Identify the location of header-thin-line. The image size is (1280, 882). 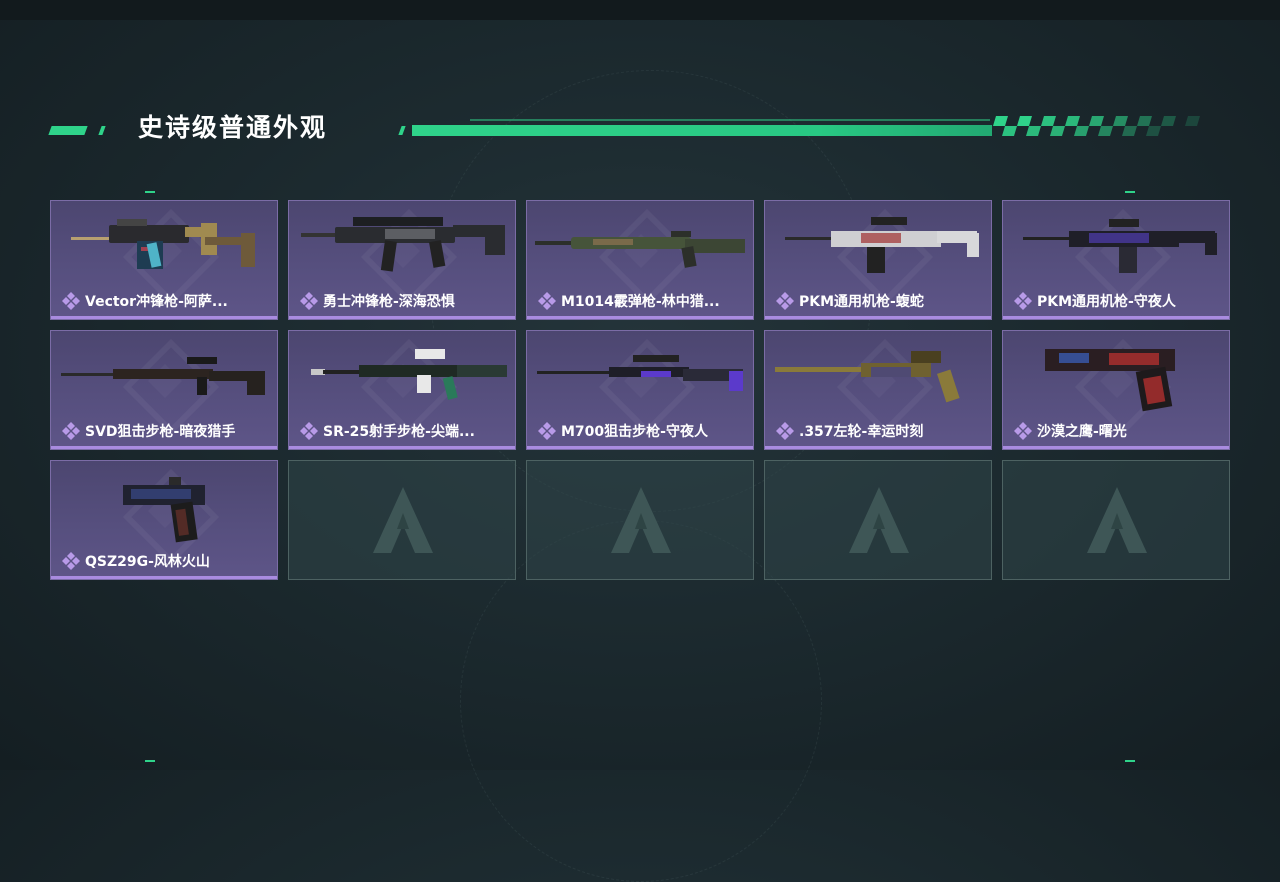
(730, 120).